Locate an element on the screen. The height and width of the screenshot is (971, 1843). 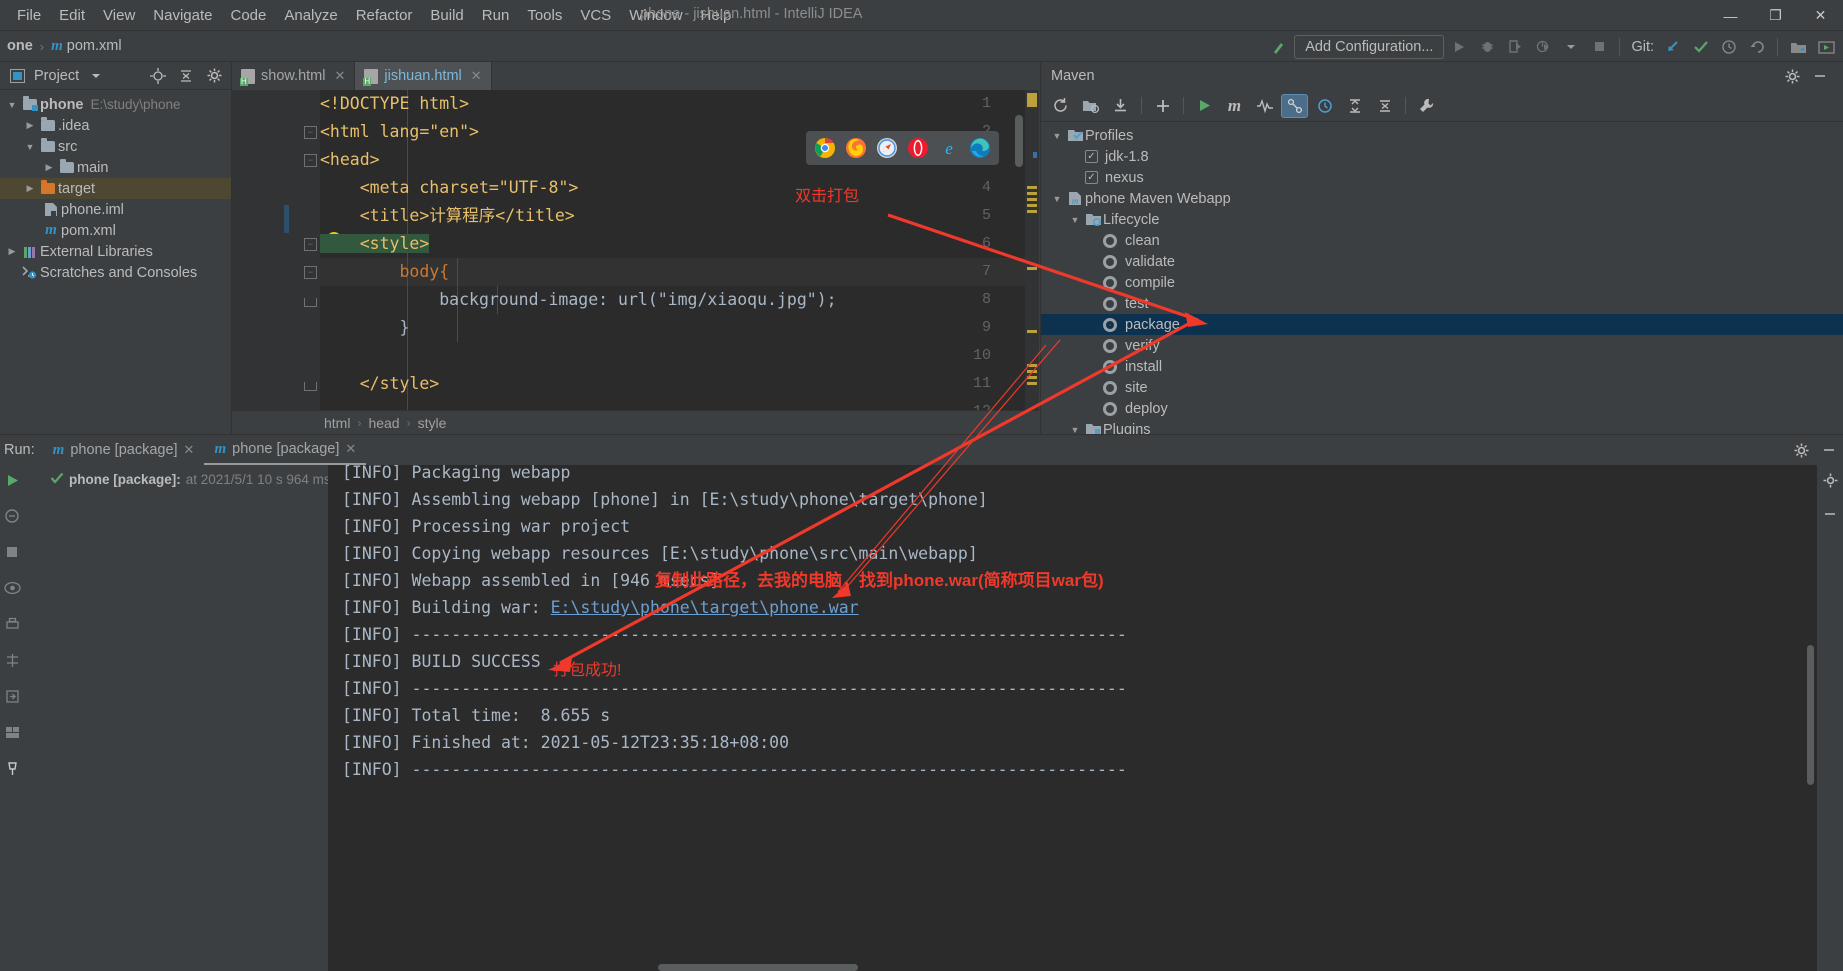
reload-projects-icon is located at coordinates (1060, 106).